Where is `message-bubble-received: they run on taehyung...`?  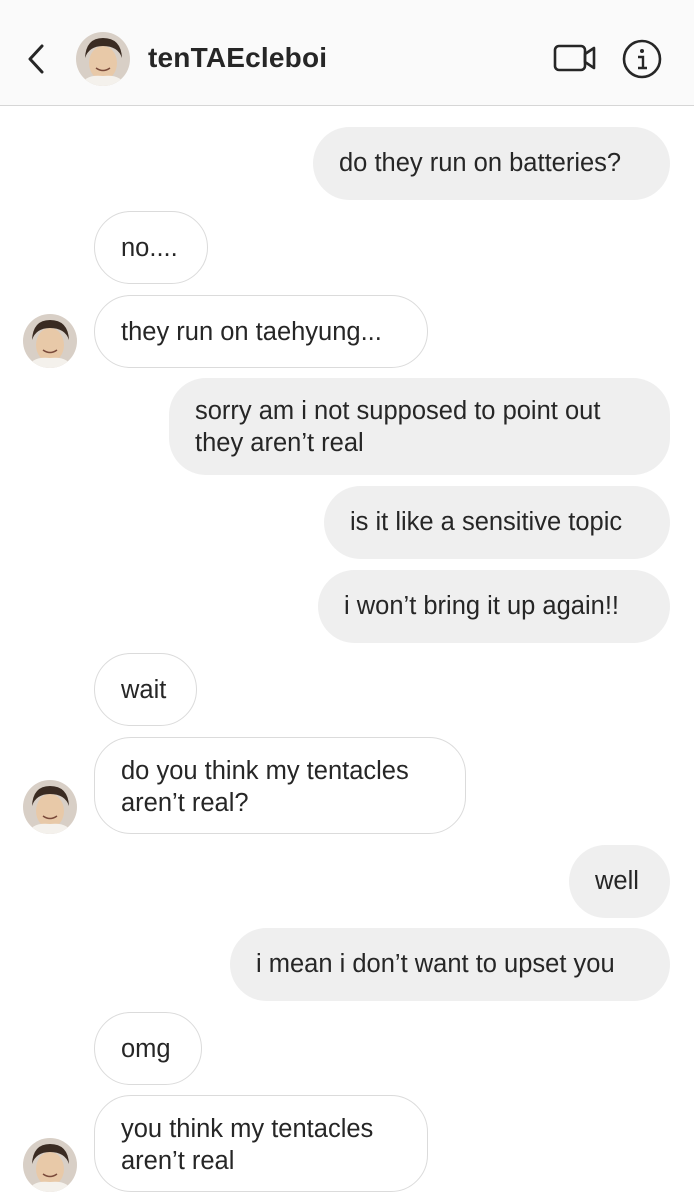
message-bubble-received: they run on taehyung... is located at coordinates (261, 331).